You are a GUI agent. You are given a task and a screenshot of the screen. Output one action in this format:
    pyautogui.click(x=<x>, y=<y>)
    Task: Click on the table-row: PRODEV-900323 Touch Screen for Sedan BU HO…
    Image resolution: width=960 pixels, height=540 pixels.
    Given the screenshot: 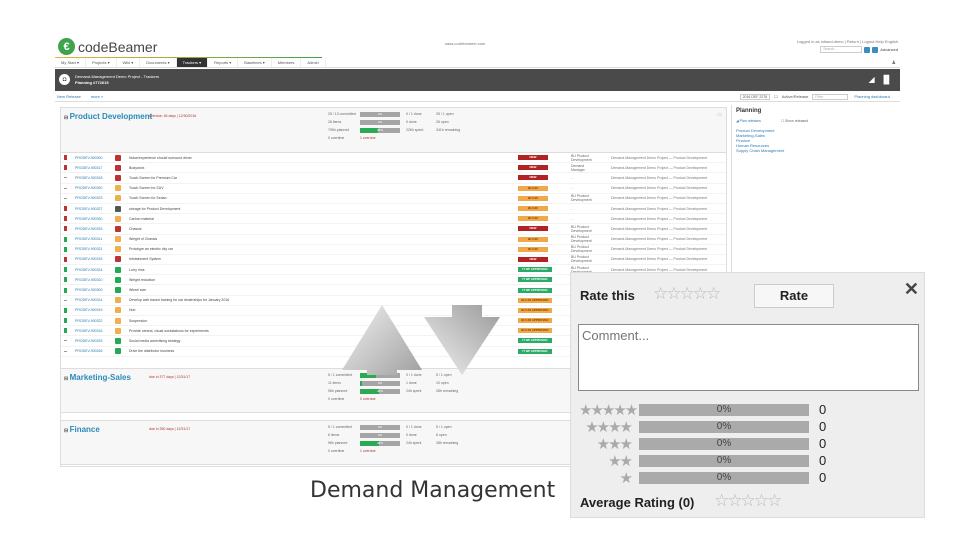 What is the action you would take?
    pyautogui.click(x=393, y=199)
    